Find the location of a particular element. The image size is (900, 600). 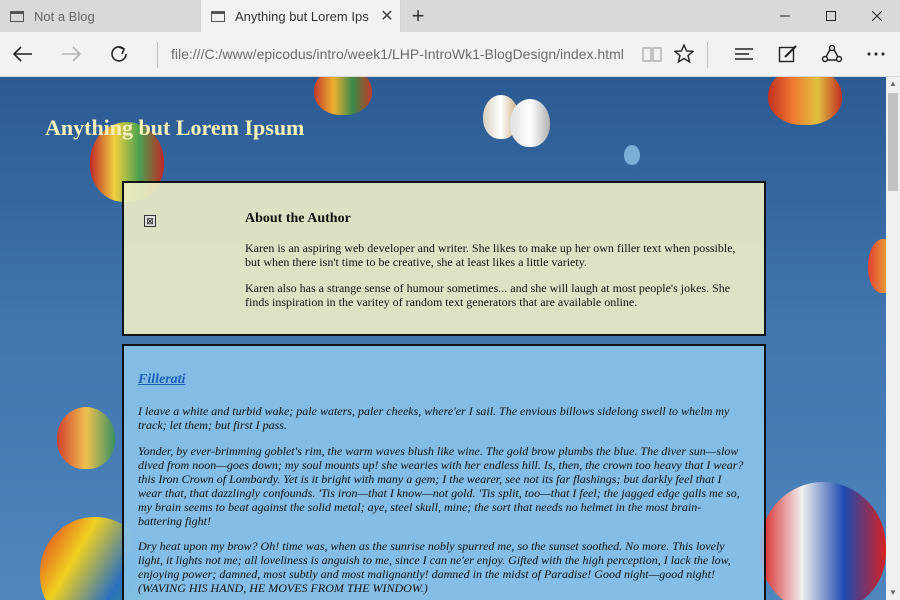

author-heading: About the Author is located at coordinates (298, 218).